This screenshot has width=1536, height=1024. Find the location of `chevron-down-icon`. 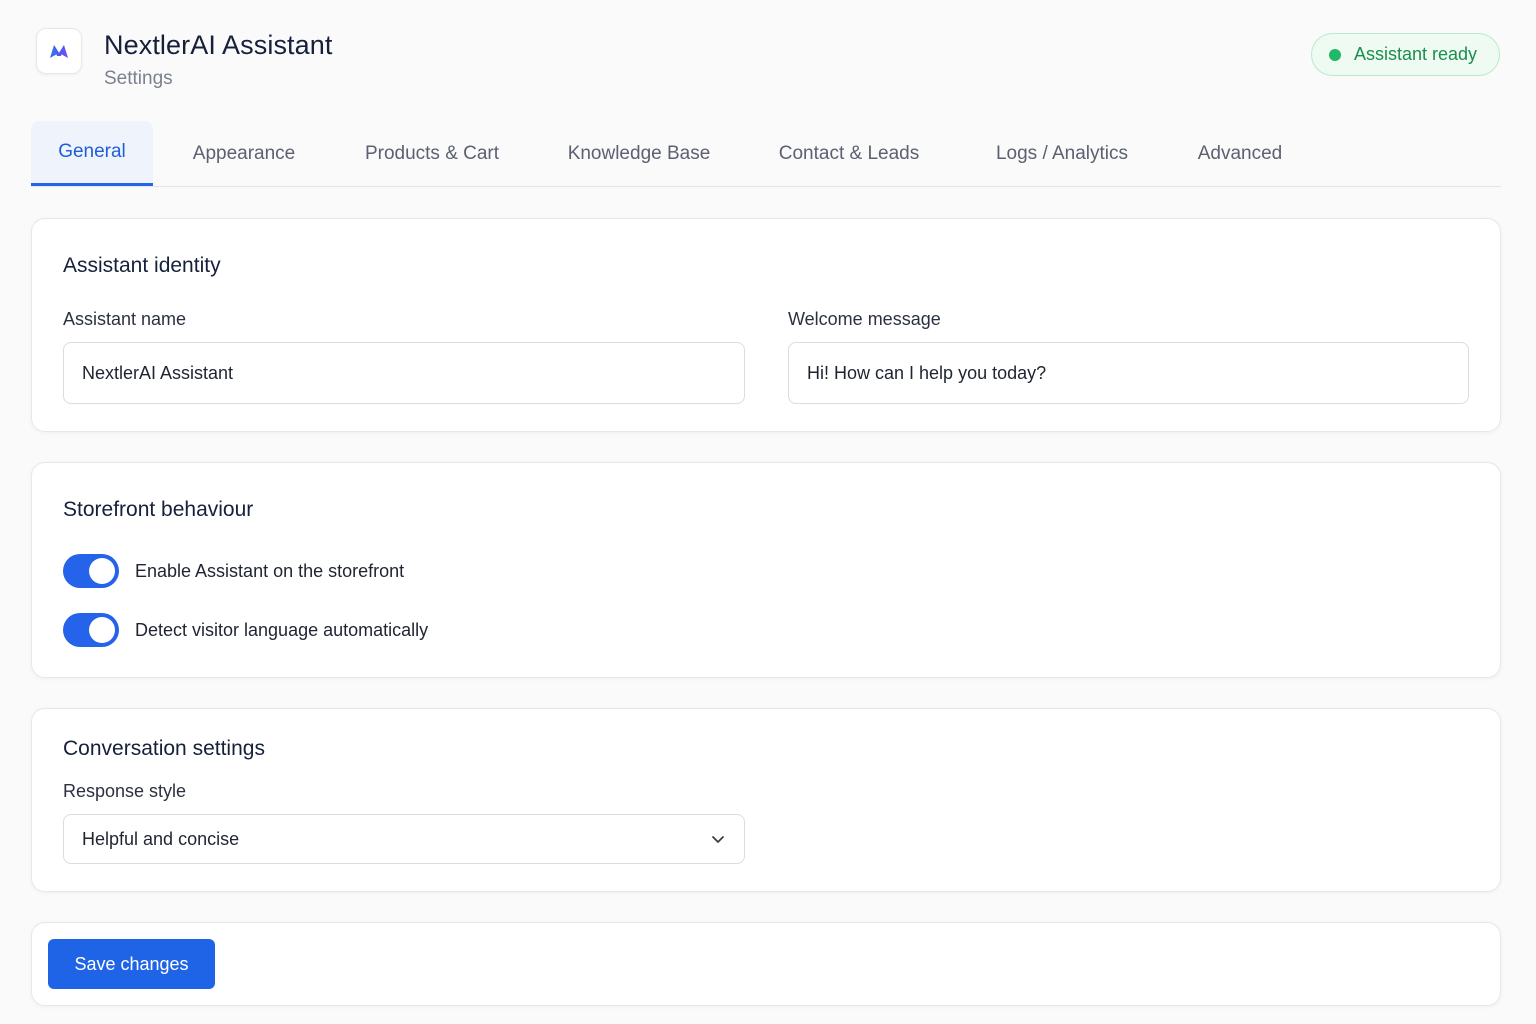

chevron-down-icon is located at coordinates (718, 839).